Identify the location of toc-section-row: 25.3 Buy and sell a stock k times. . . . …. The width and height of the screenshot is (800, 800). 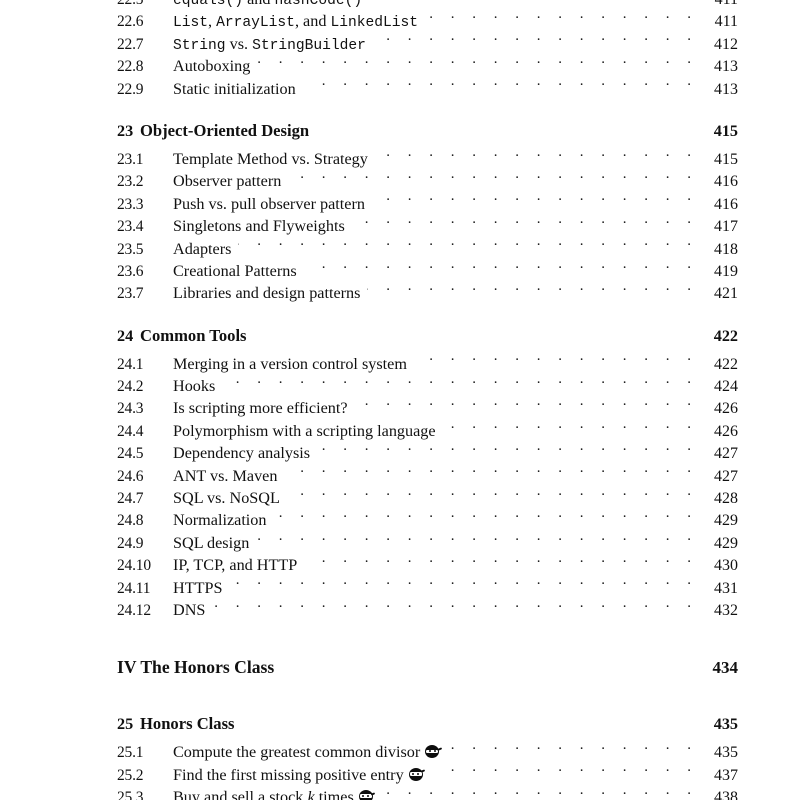
(400, 793).